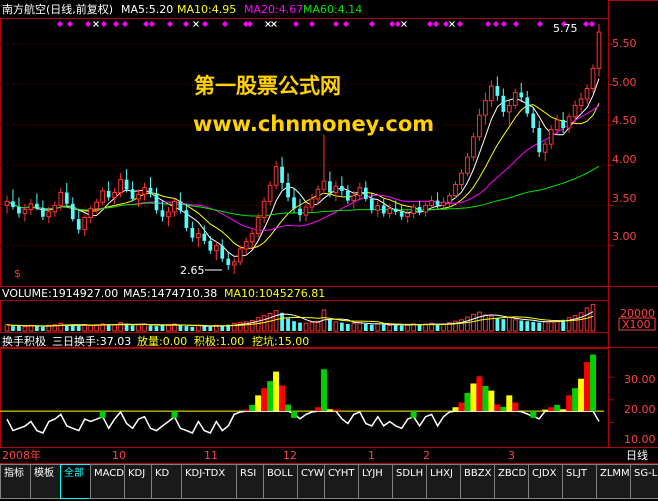 This screenshot has width=658, height=501. What do you see at coordinates (307, 394) in the screenshot?
I see `indicator-bars` at bounding box center [307, 394].